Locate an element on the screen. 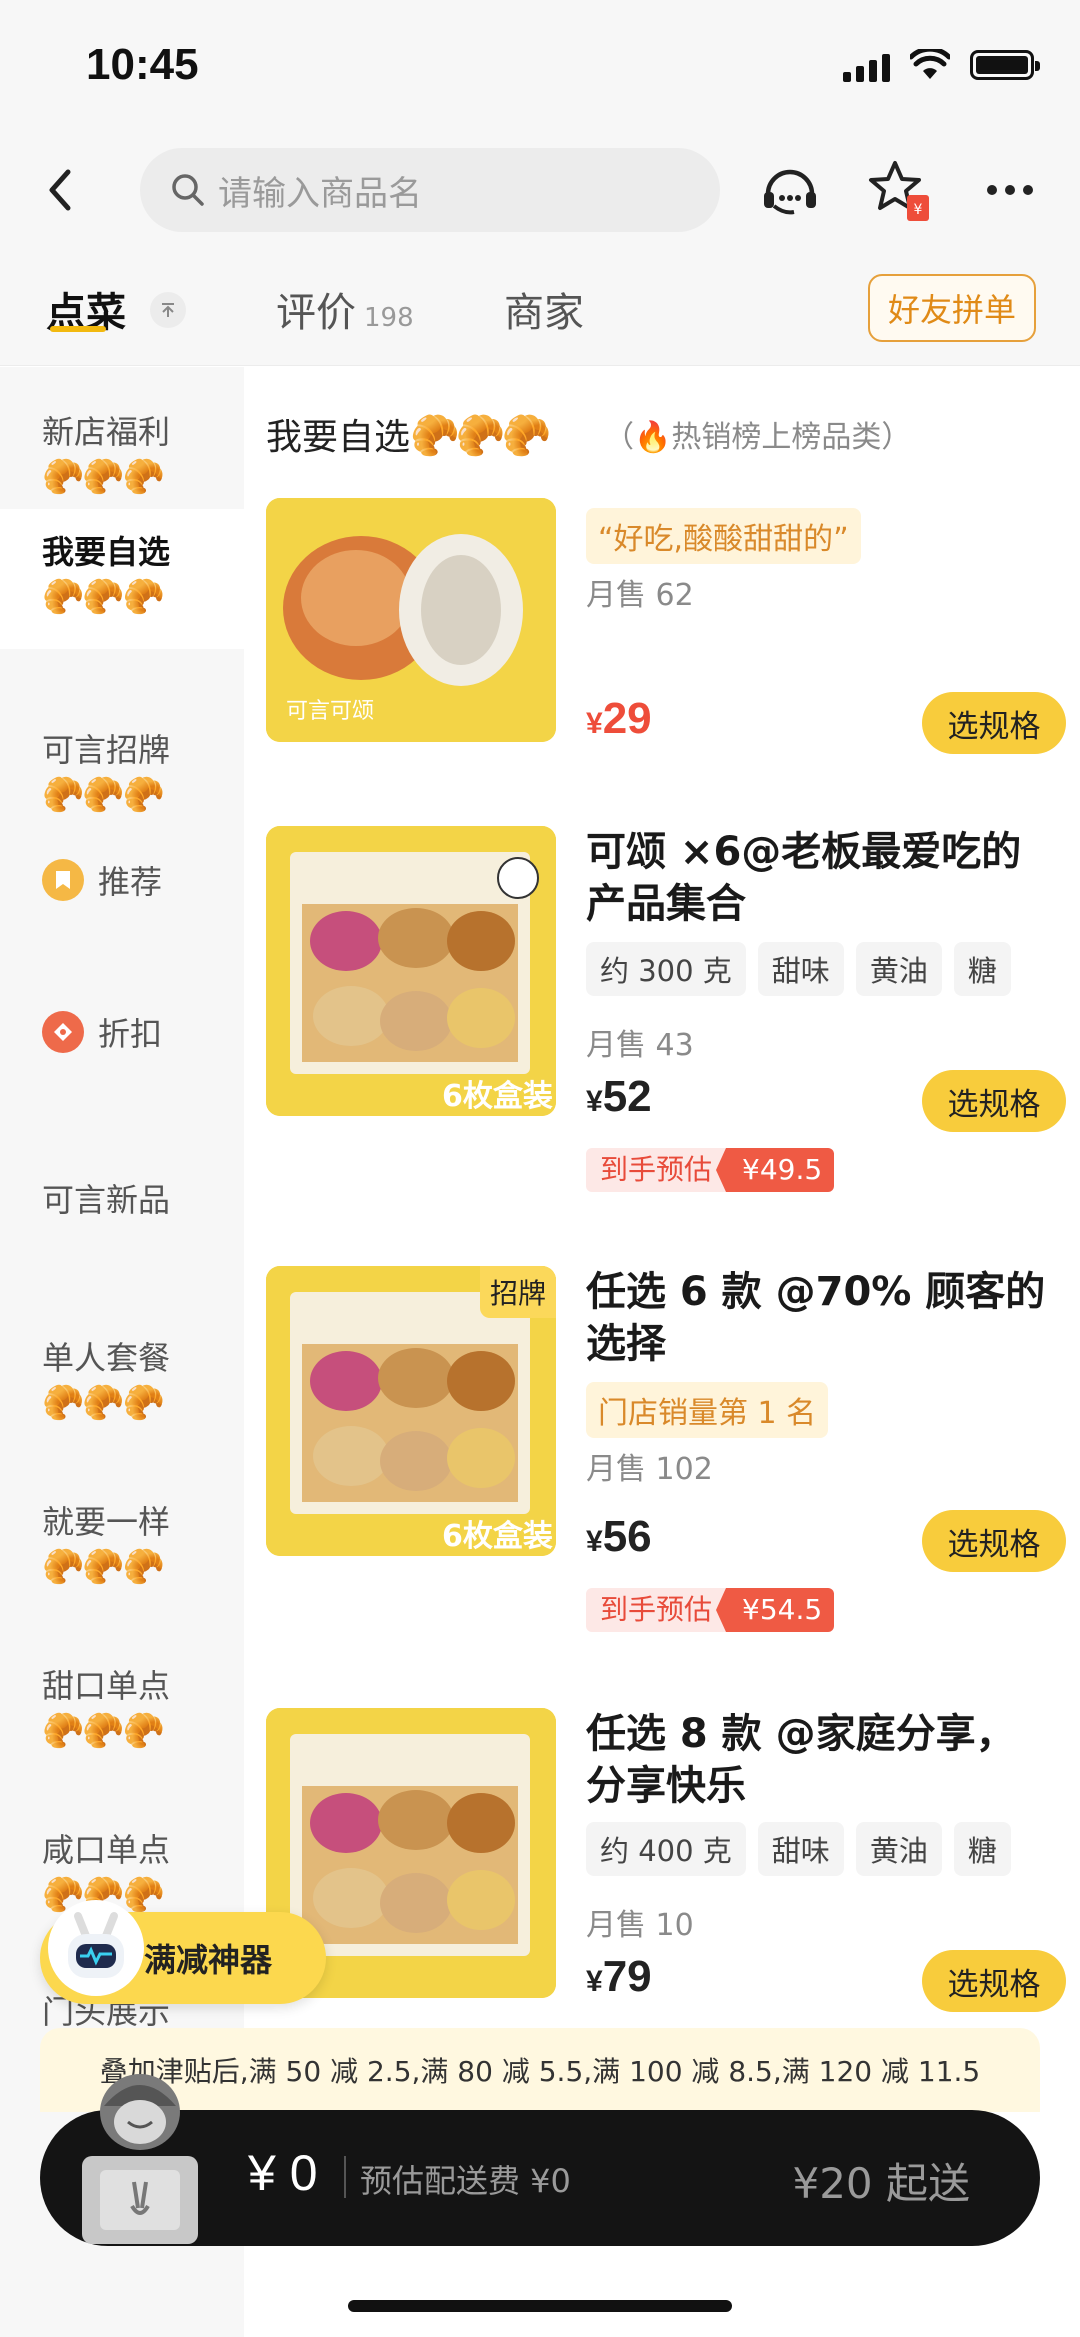  more-button is located at coordinates (1010, 190).